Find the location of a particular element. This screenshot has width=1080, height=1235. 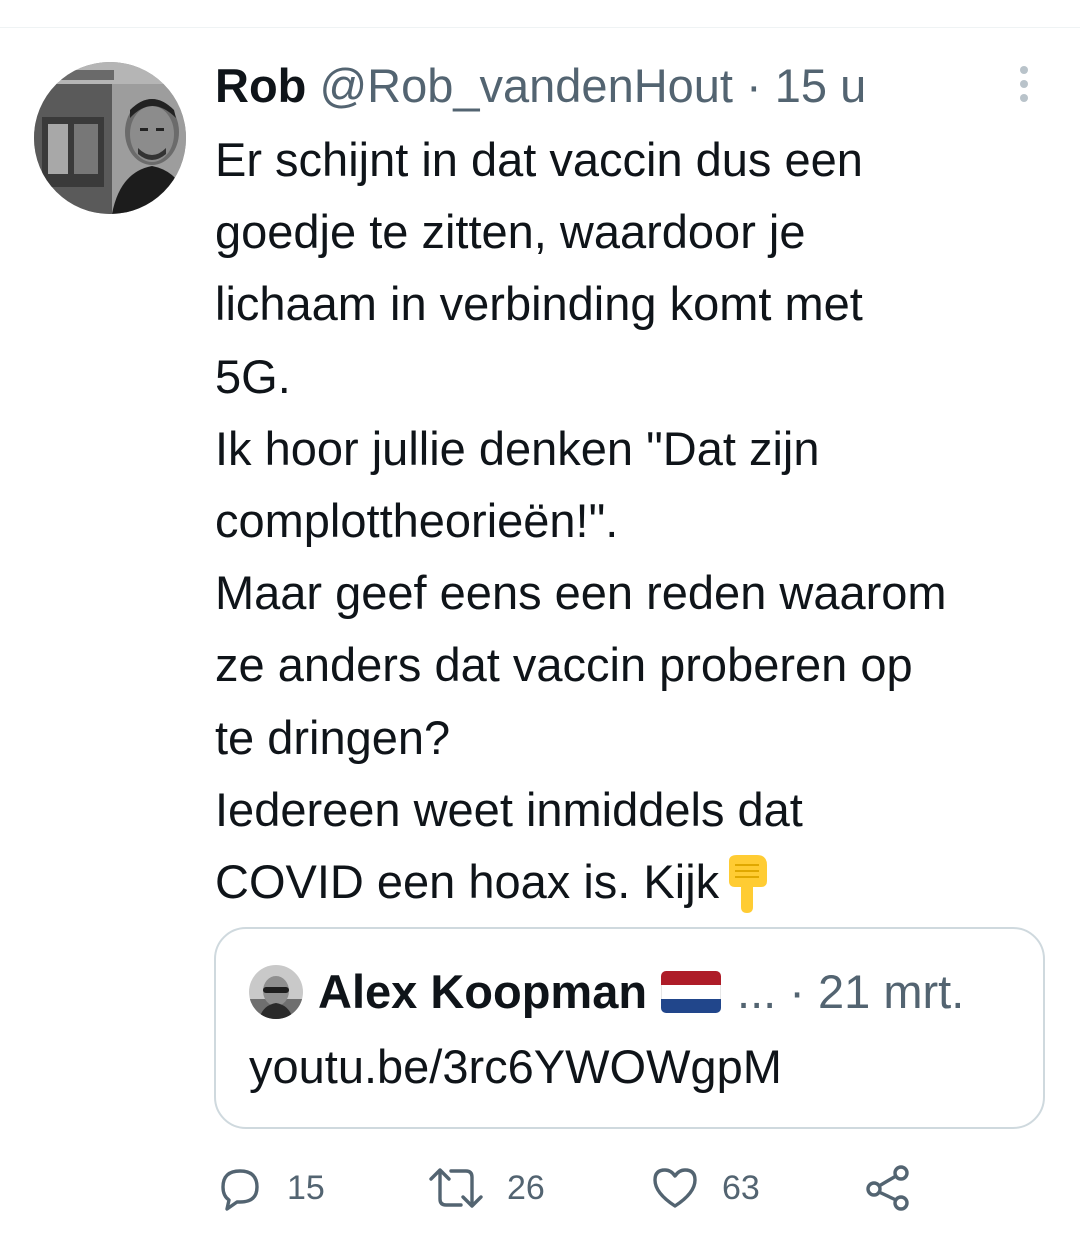

top-divider is located at coordinates (540, 27).